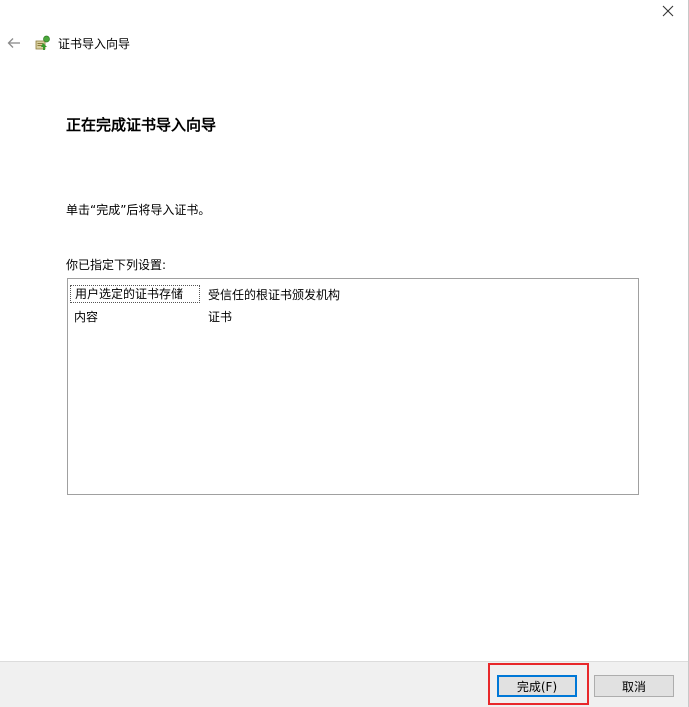  I want to click on settings-key: 内容, so click(86, 316).